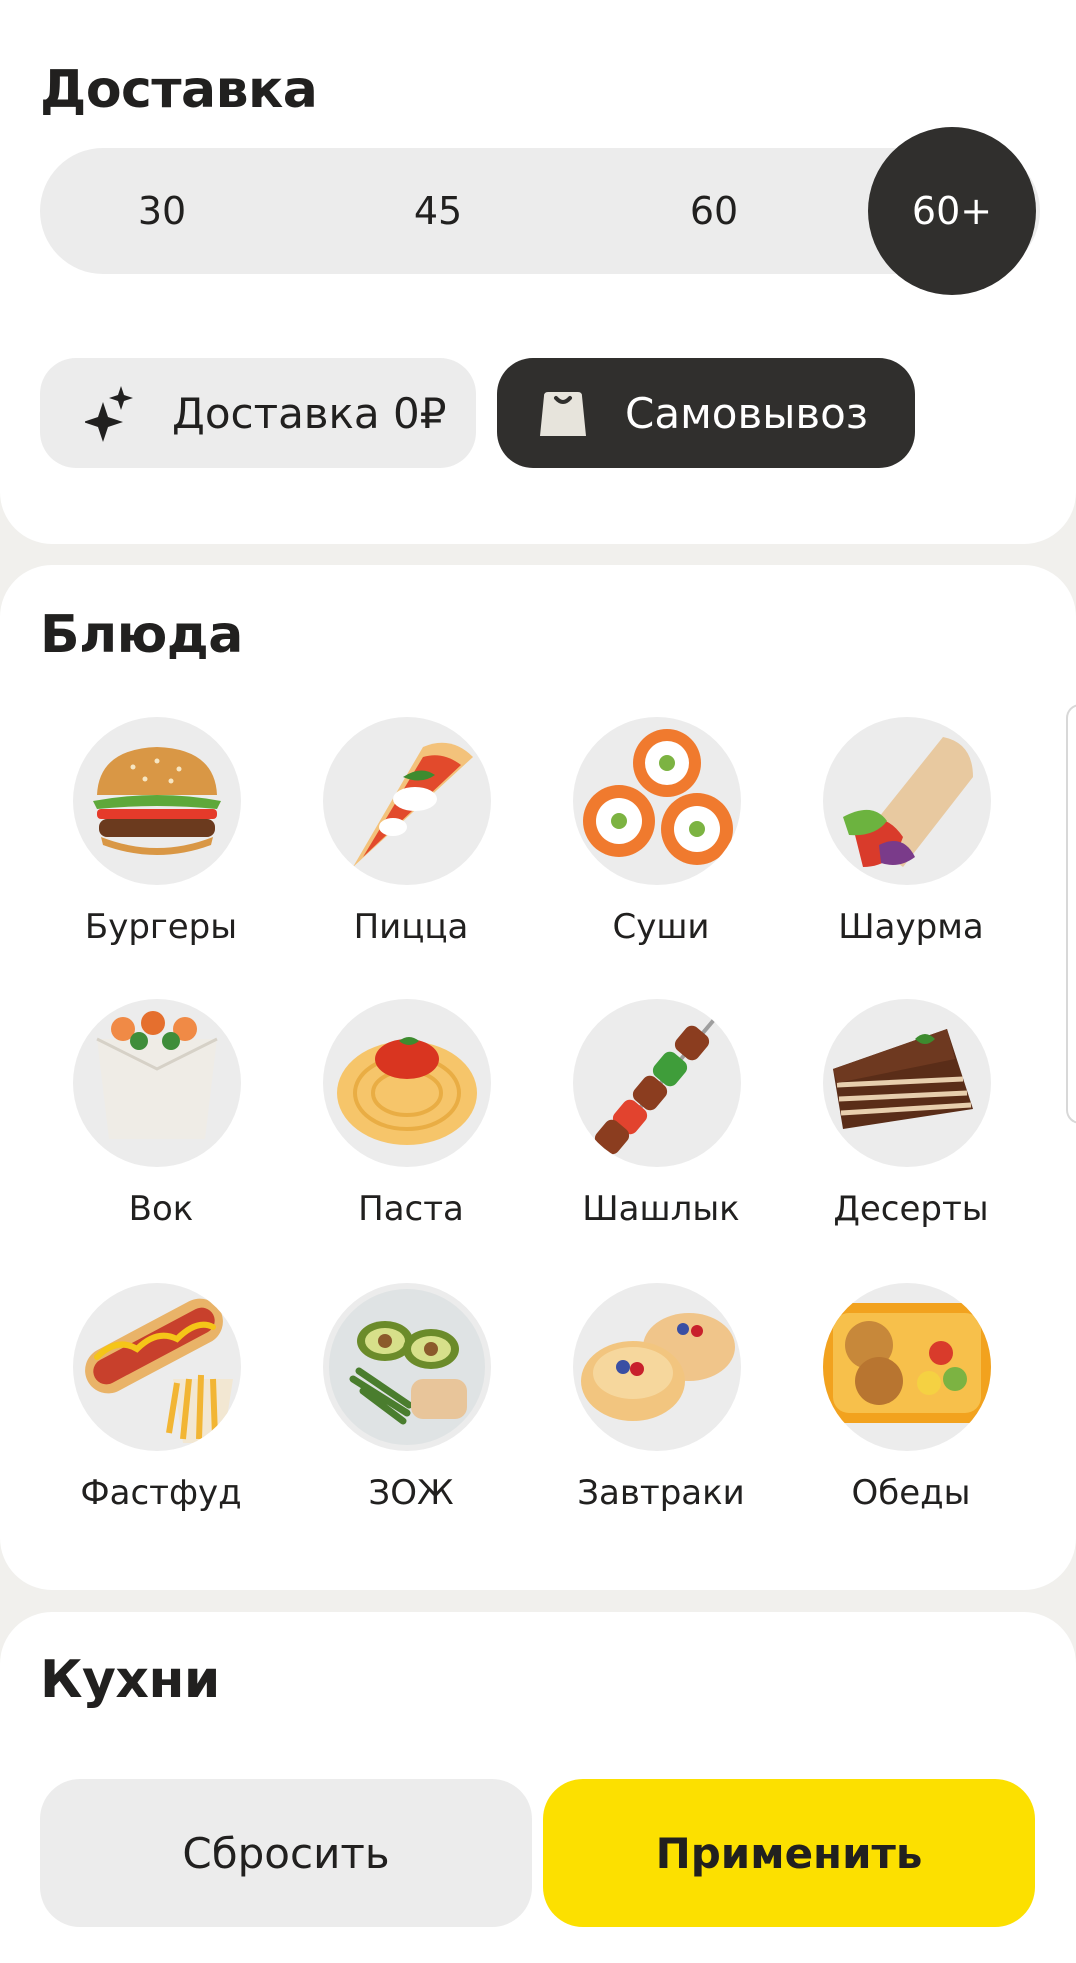 The image size is (1076, 1963). What do you see at coordinates (157, 1367) in the screenshot?
I see `fastfood-icon` at bounding box center [157, 1367].